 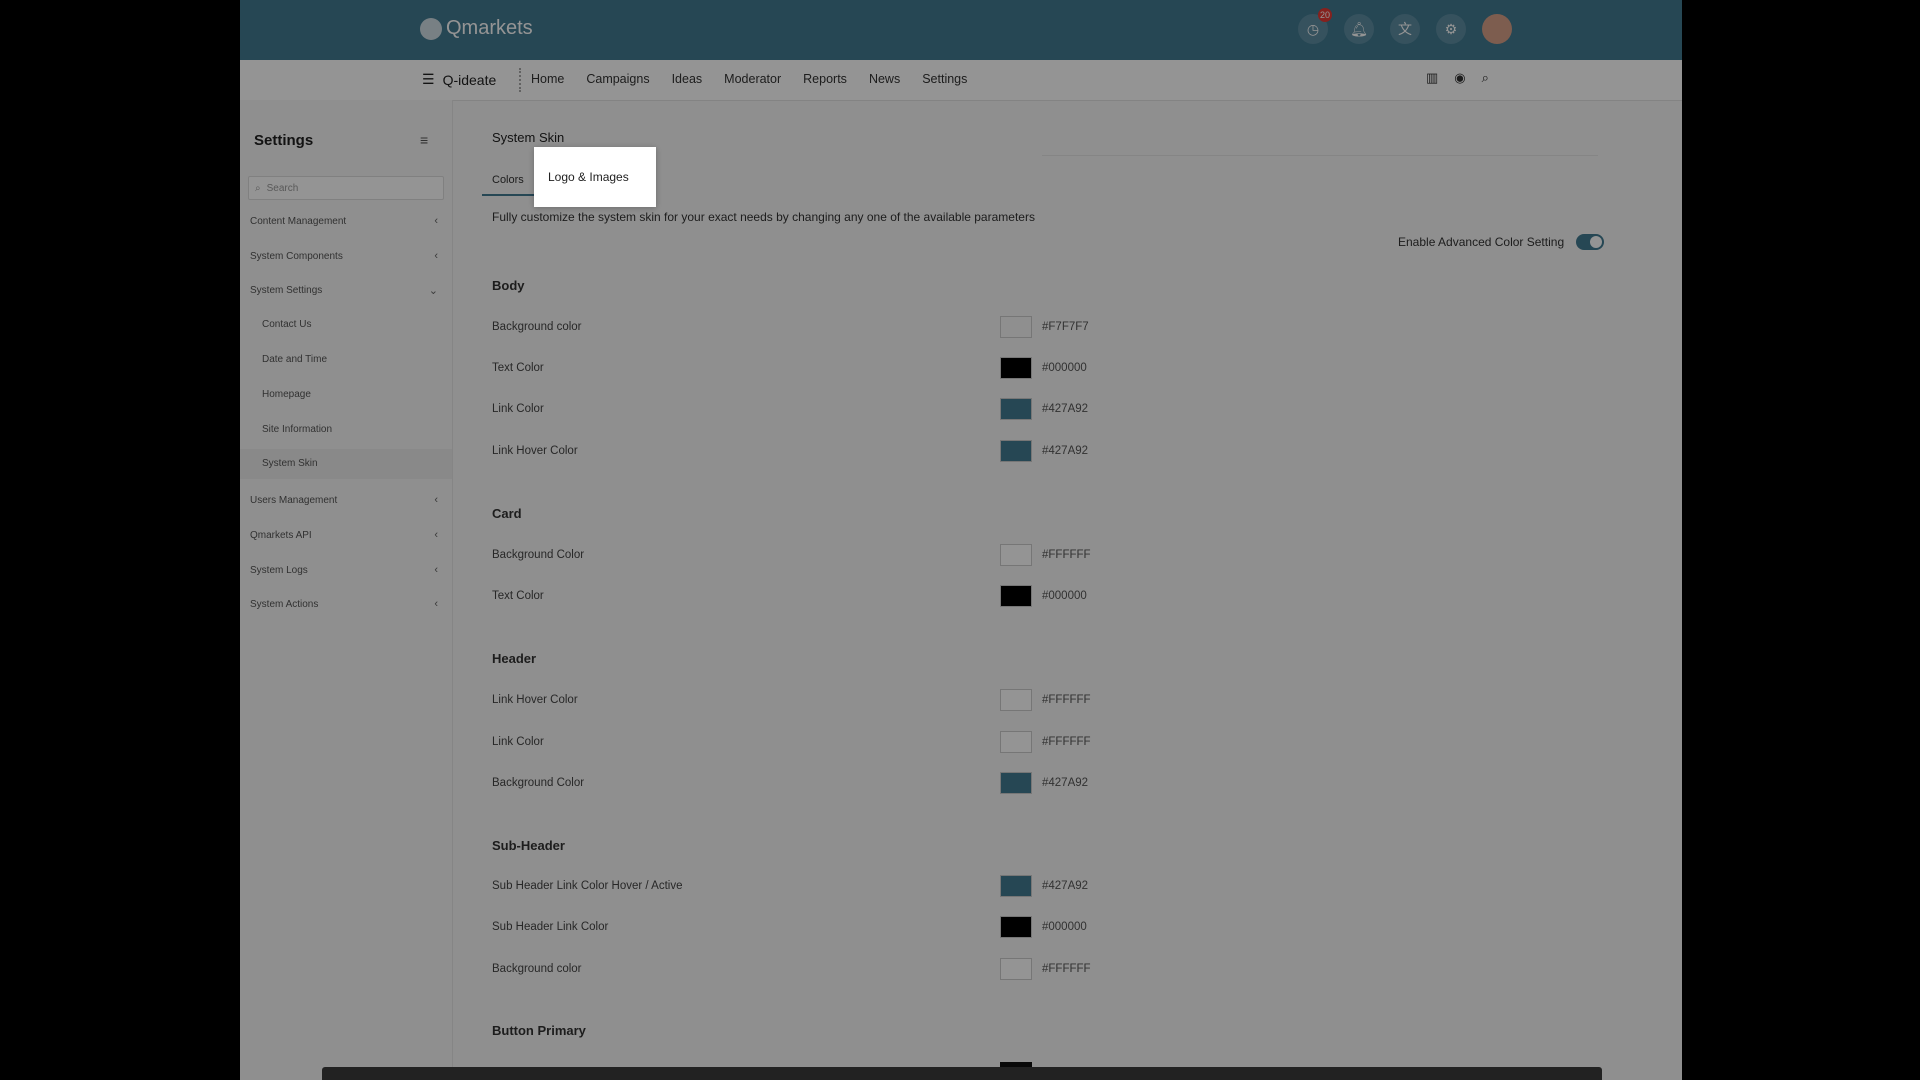 I want to click on sidebar-item-system-settings: System Settings ⌄, so click(x=346, y=290).